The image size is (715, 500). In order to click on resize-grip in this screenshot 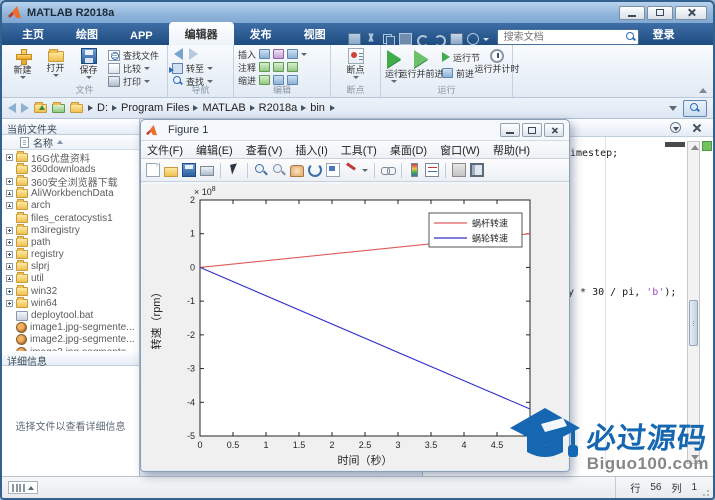, I will do `click(706, 491)`.